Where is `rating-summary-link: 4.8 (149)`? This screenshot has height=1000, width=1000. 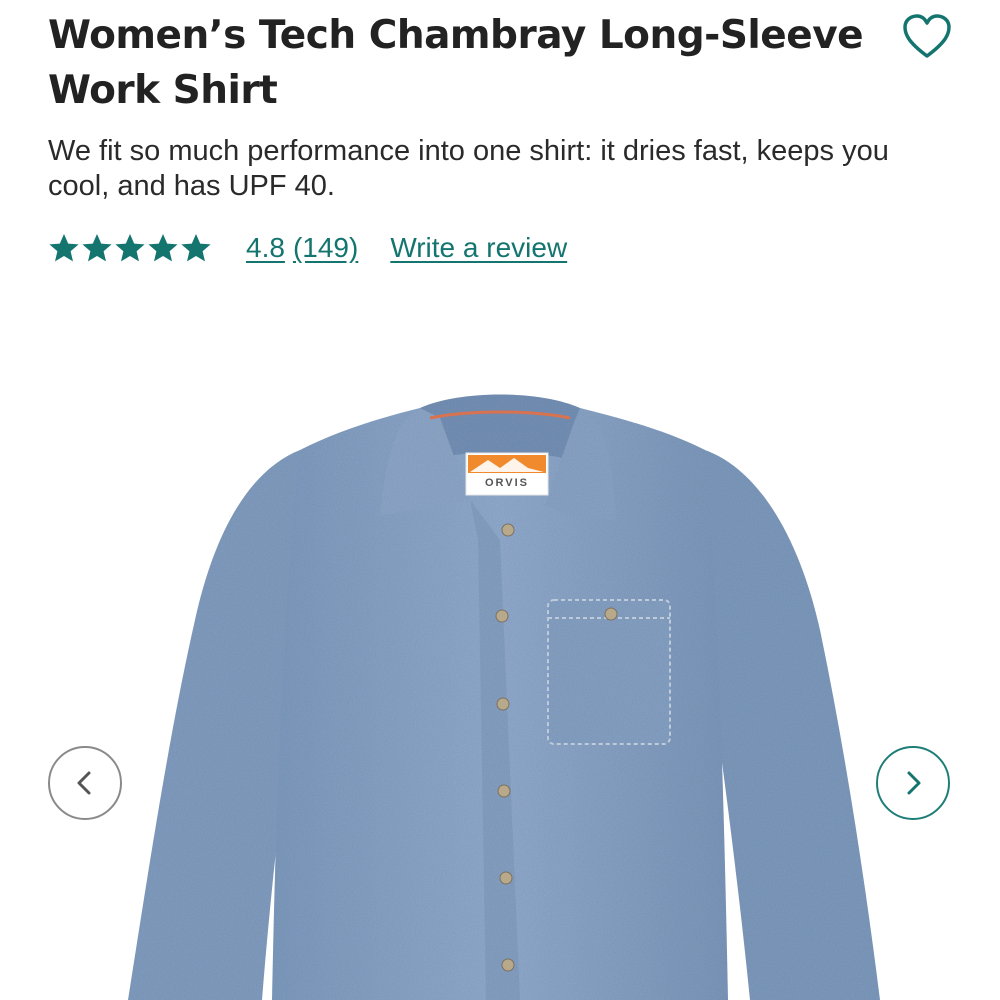 rating-summary-link: 4.8 (149) is located at coordinates (302, 248).